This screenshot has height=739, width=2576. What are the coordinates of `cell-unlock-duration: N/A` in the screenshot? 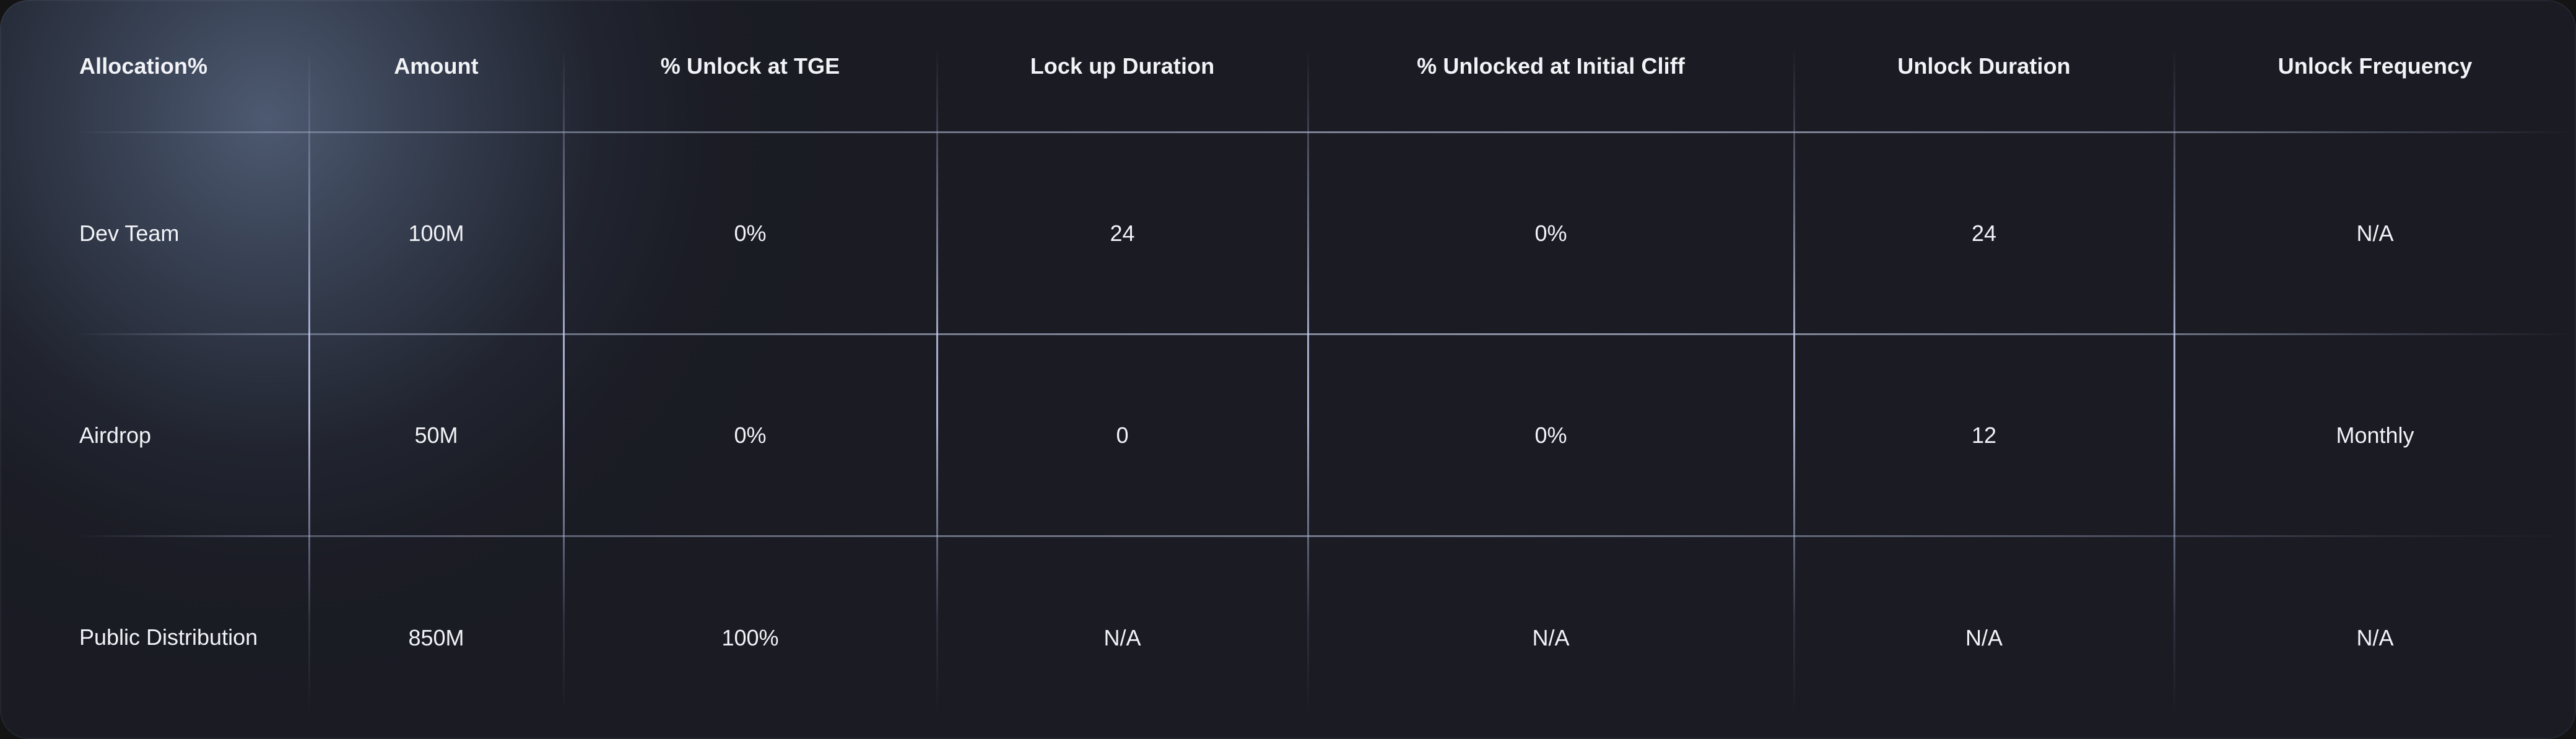 It's located at (1984, 637).